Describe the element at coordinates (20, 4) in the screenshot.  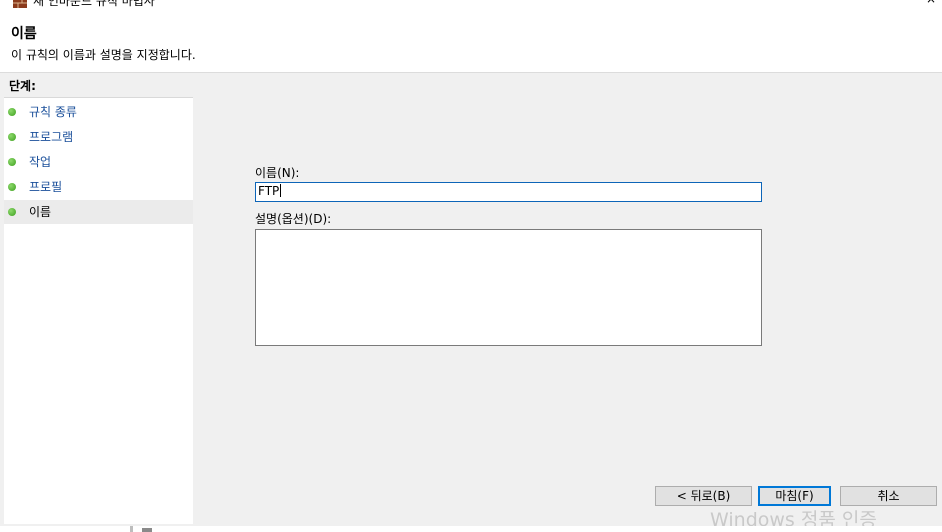
I see `firewall-wall-icon` at that location.